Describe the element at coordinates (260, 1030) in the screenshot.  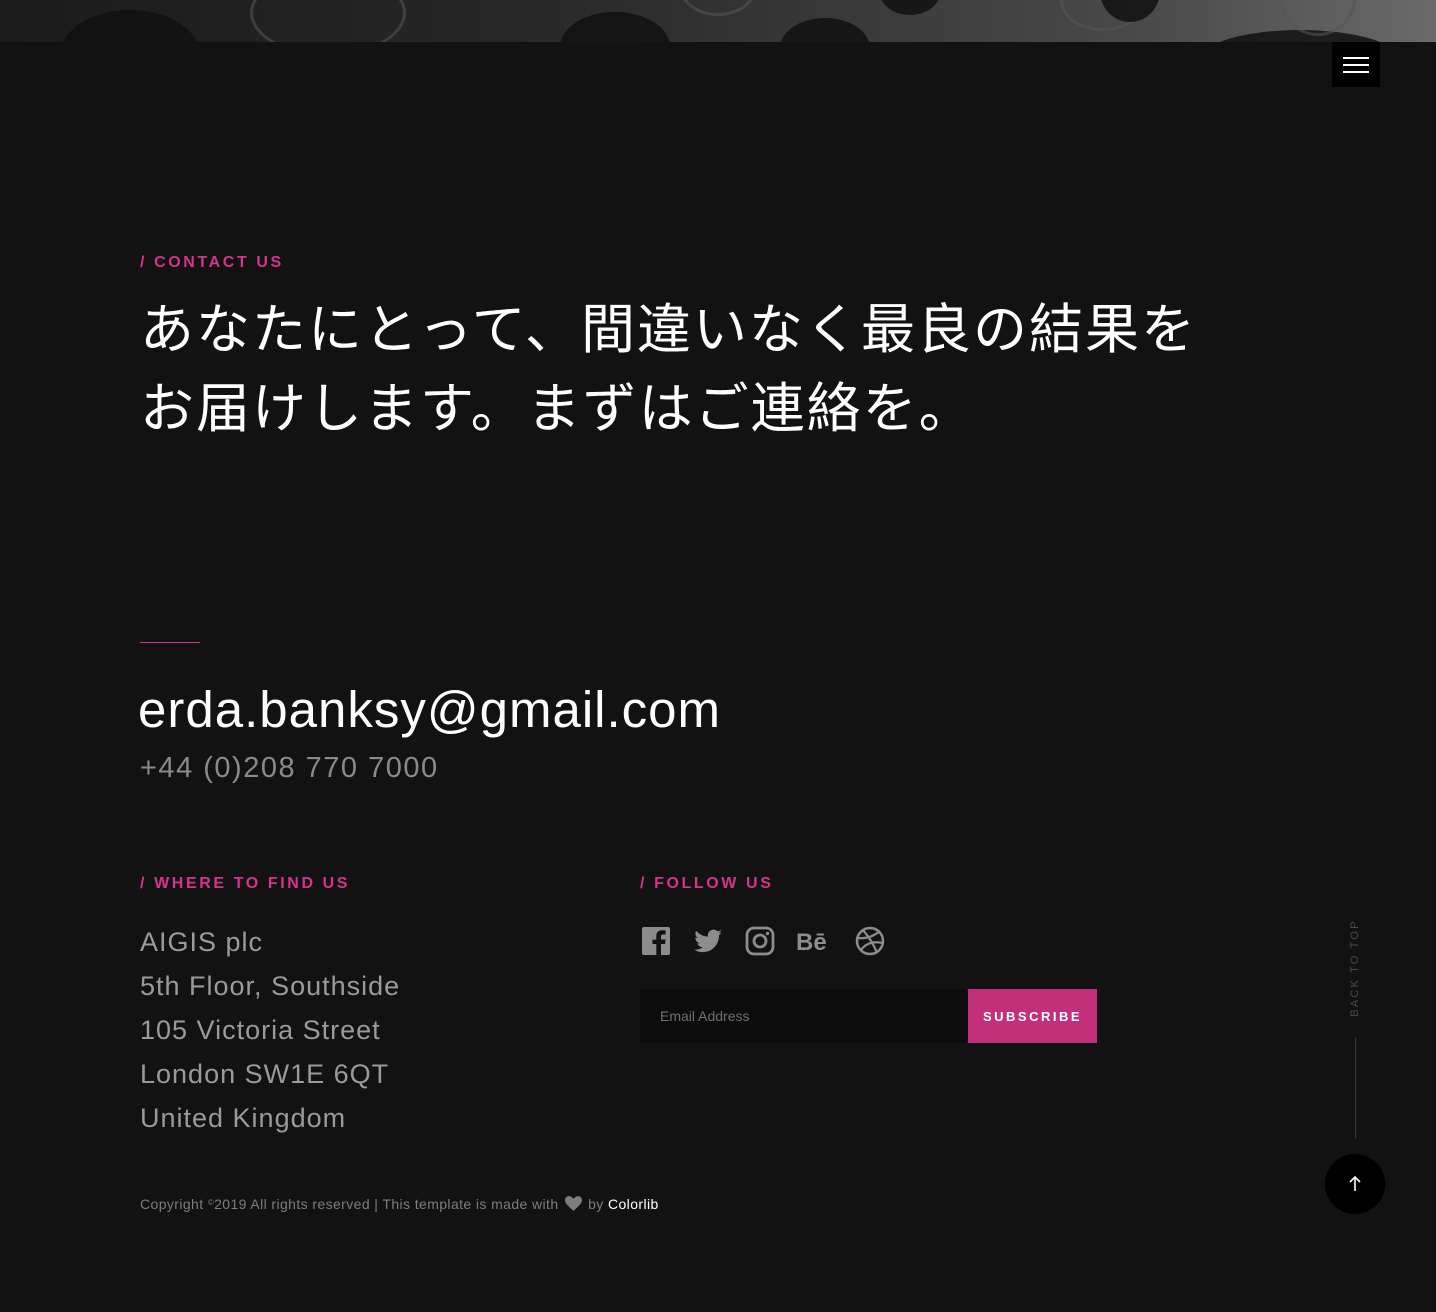
I see `address-line: 105 Victoria Street` at that location.